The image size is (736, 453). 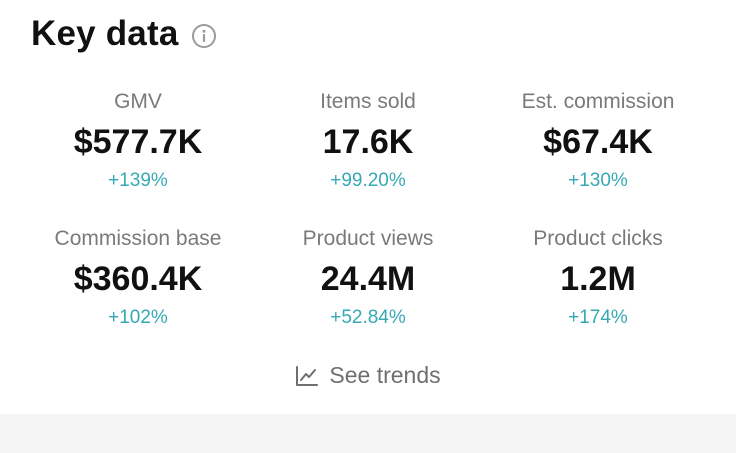 What do you see at coordinates (598, 317) in the screenshot?
I see `metric-delta: +174%` at bounding box center [598, 317].